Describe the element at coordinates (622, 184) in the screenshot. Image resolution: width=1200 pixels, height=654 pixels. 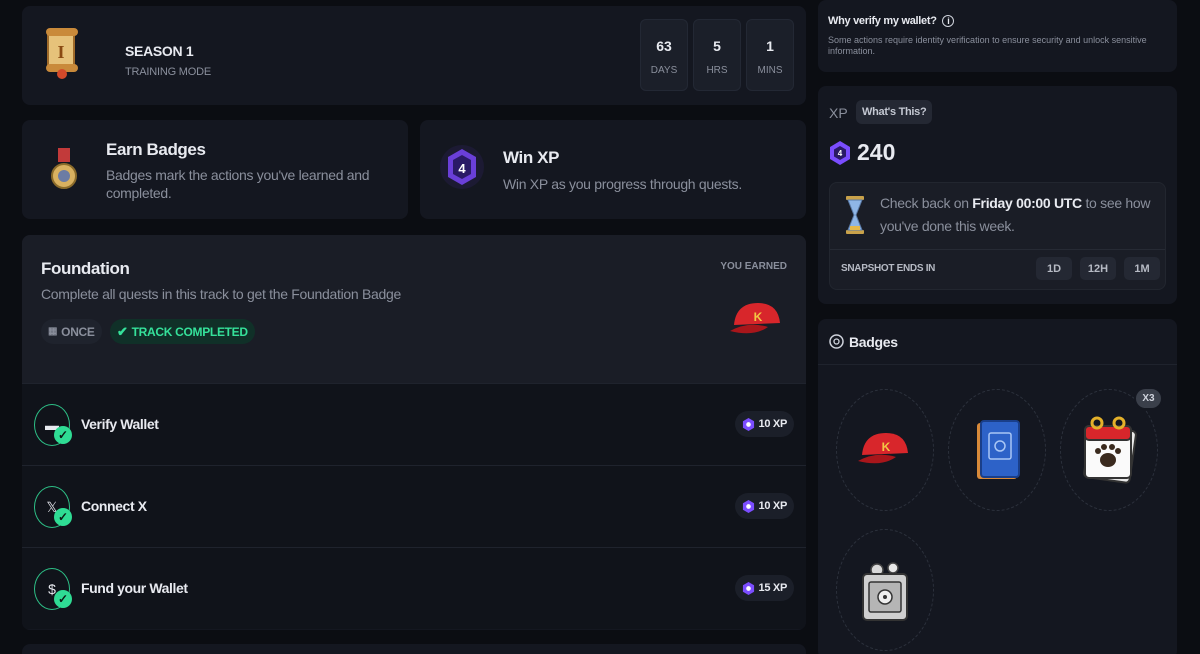
I see `win-xp-desc: Win XP as you progress through quests.` at that location.